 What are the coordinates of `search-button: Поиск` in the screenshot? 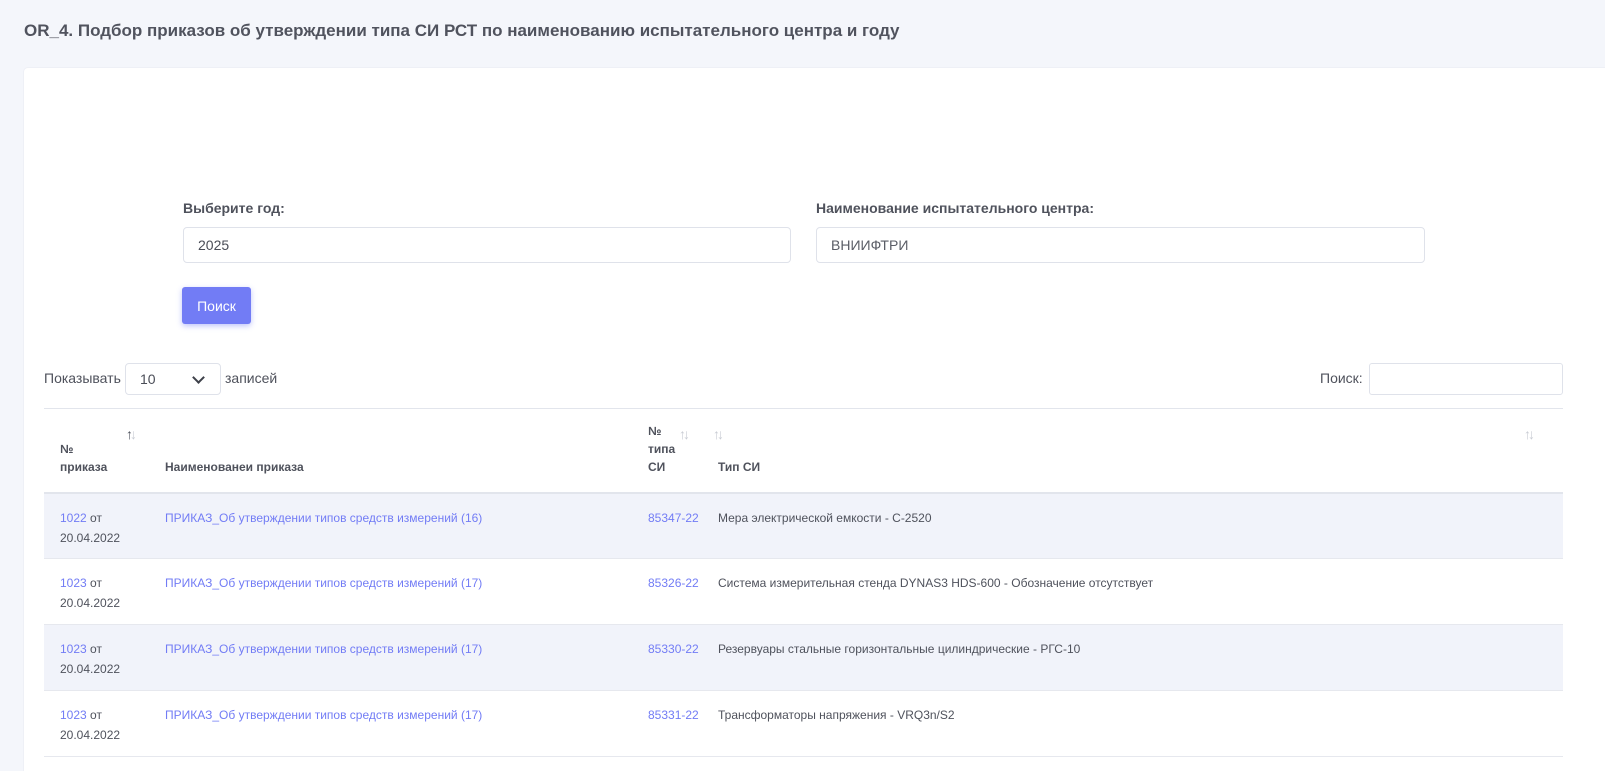 It's located at (216, 305).